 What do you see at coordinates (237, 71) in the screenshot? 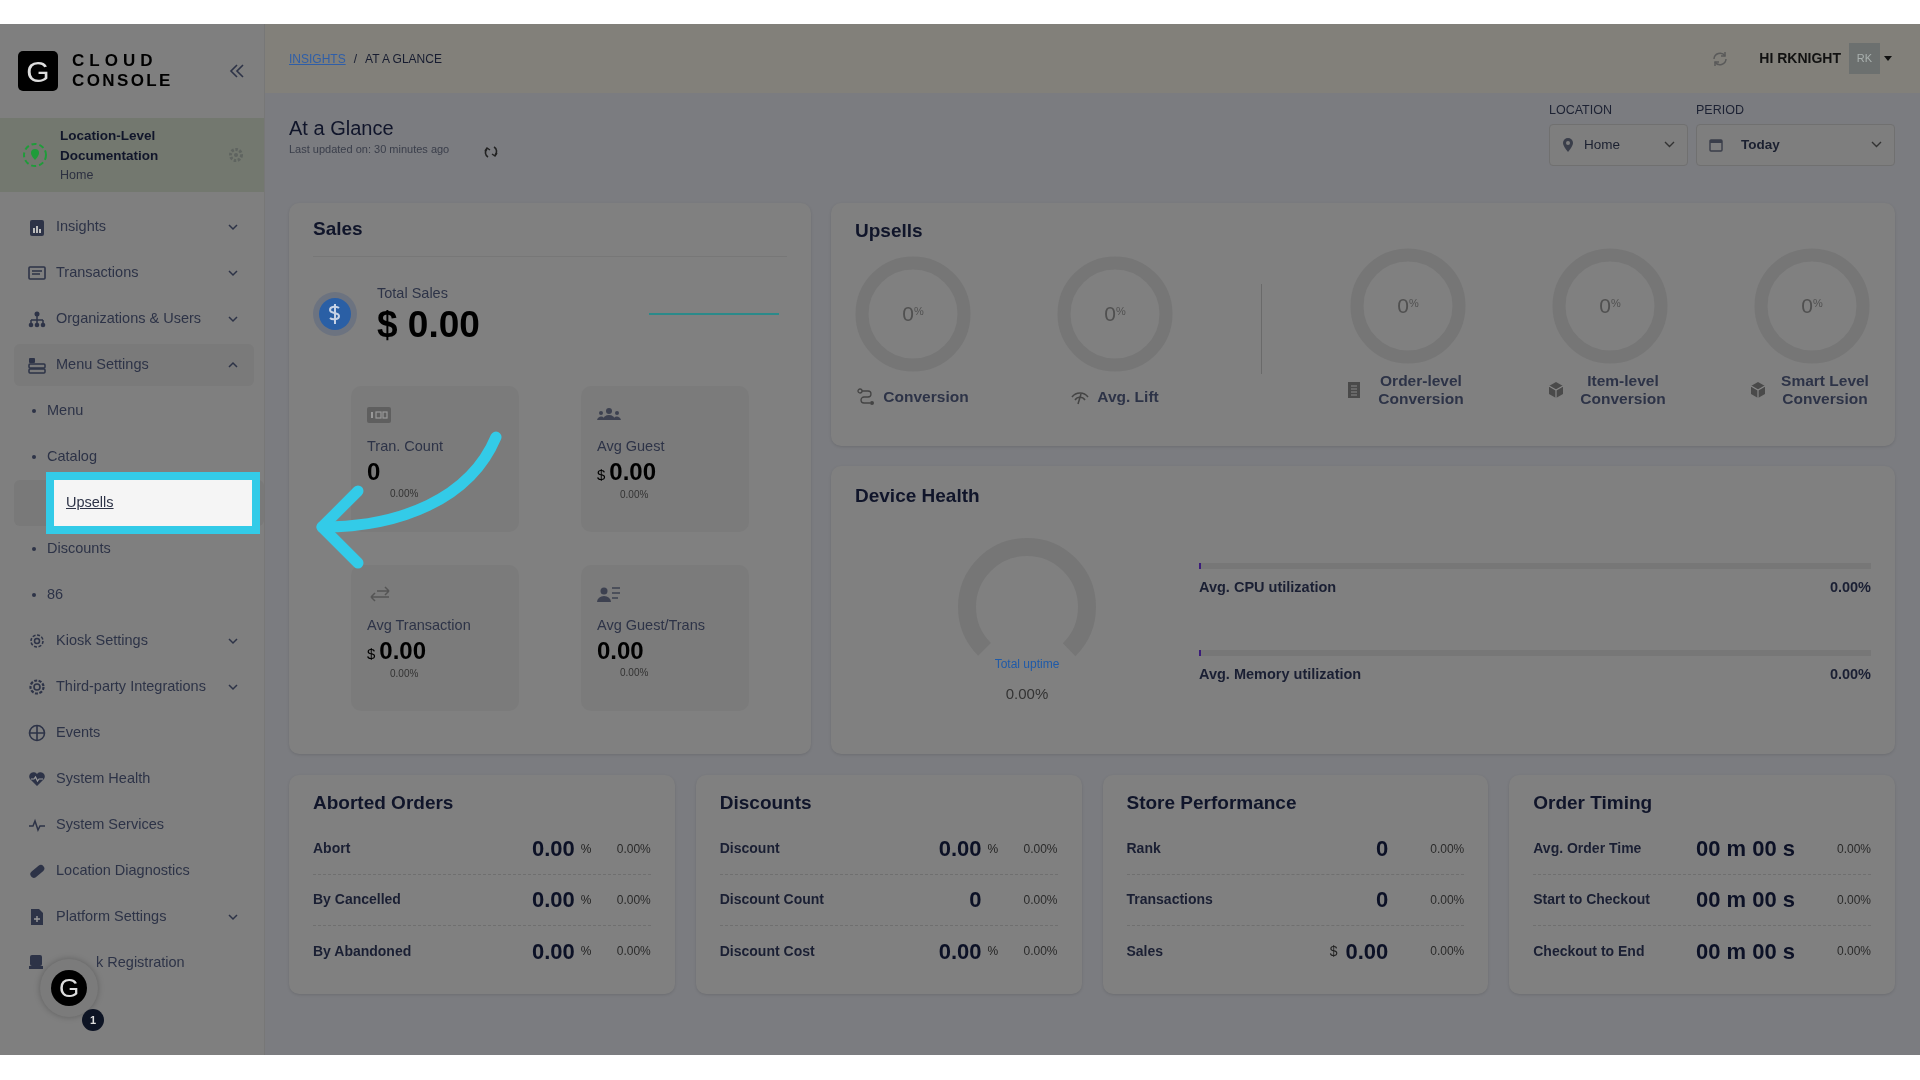
I see `collapse-icon` at bounding box center [237, 71].